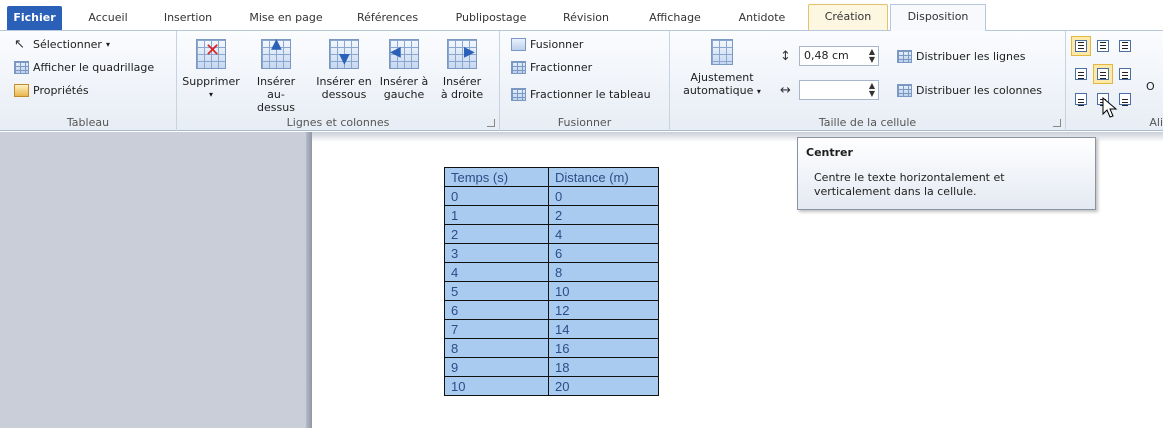 This screenshot has height=428, width=1163. Describe the element at coordinates (722, 68) in the screenshot. I see `autofit-button: Ajustement automatique ▾` at that location.